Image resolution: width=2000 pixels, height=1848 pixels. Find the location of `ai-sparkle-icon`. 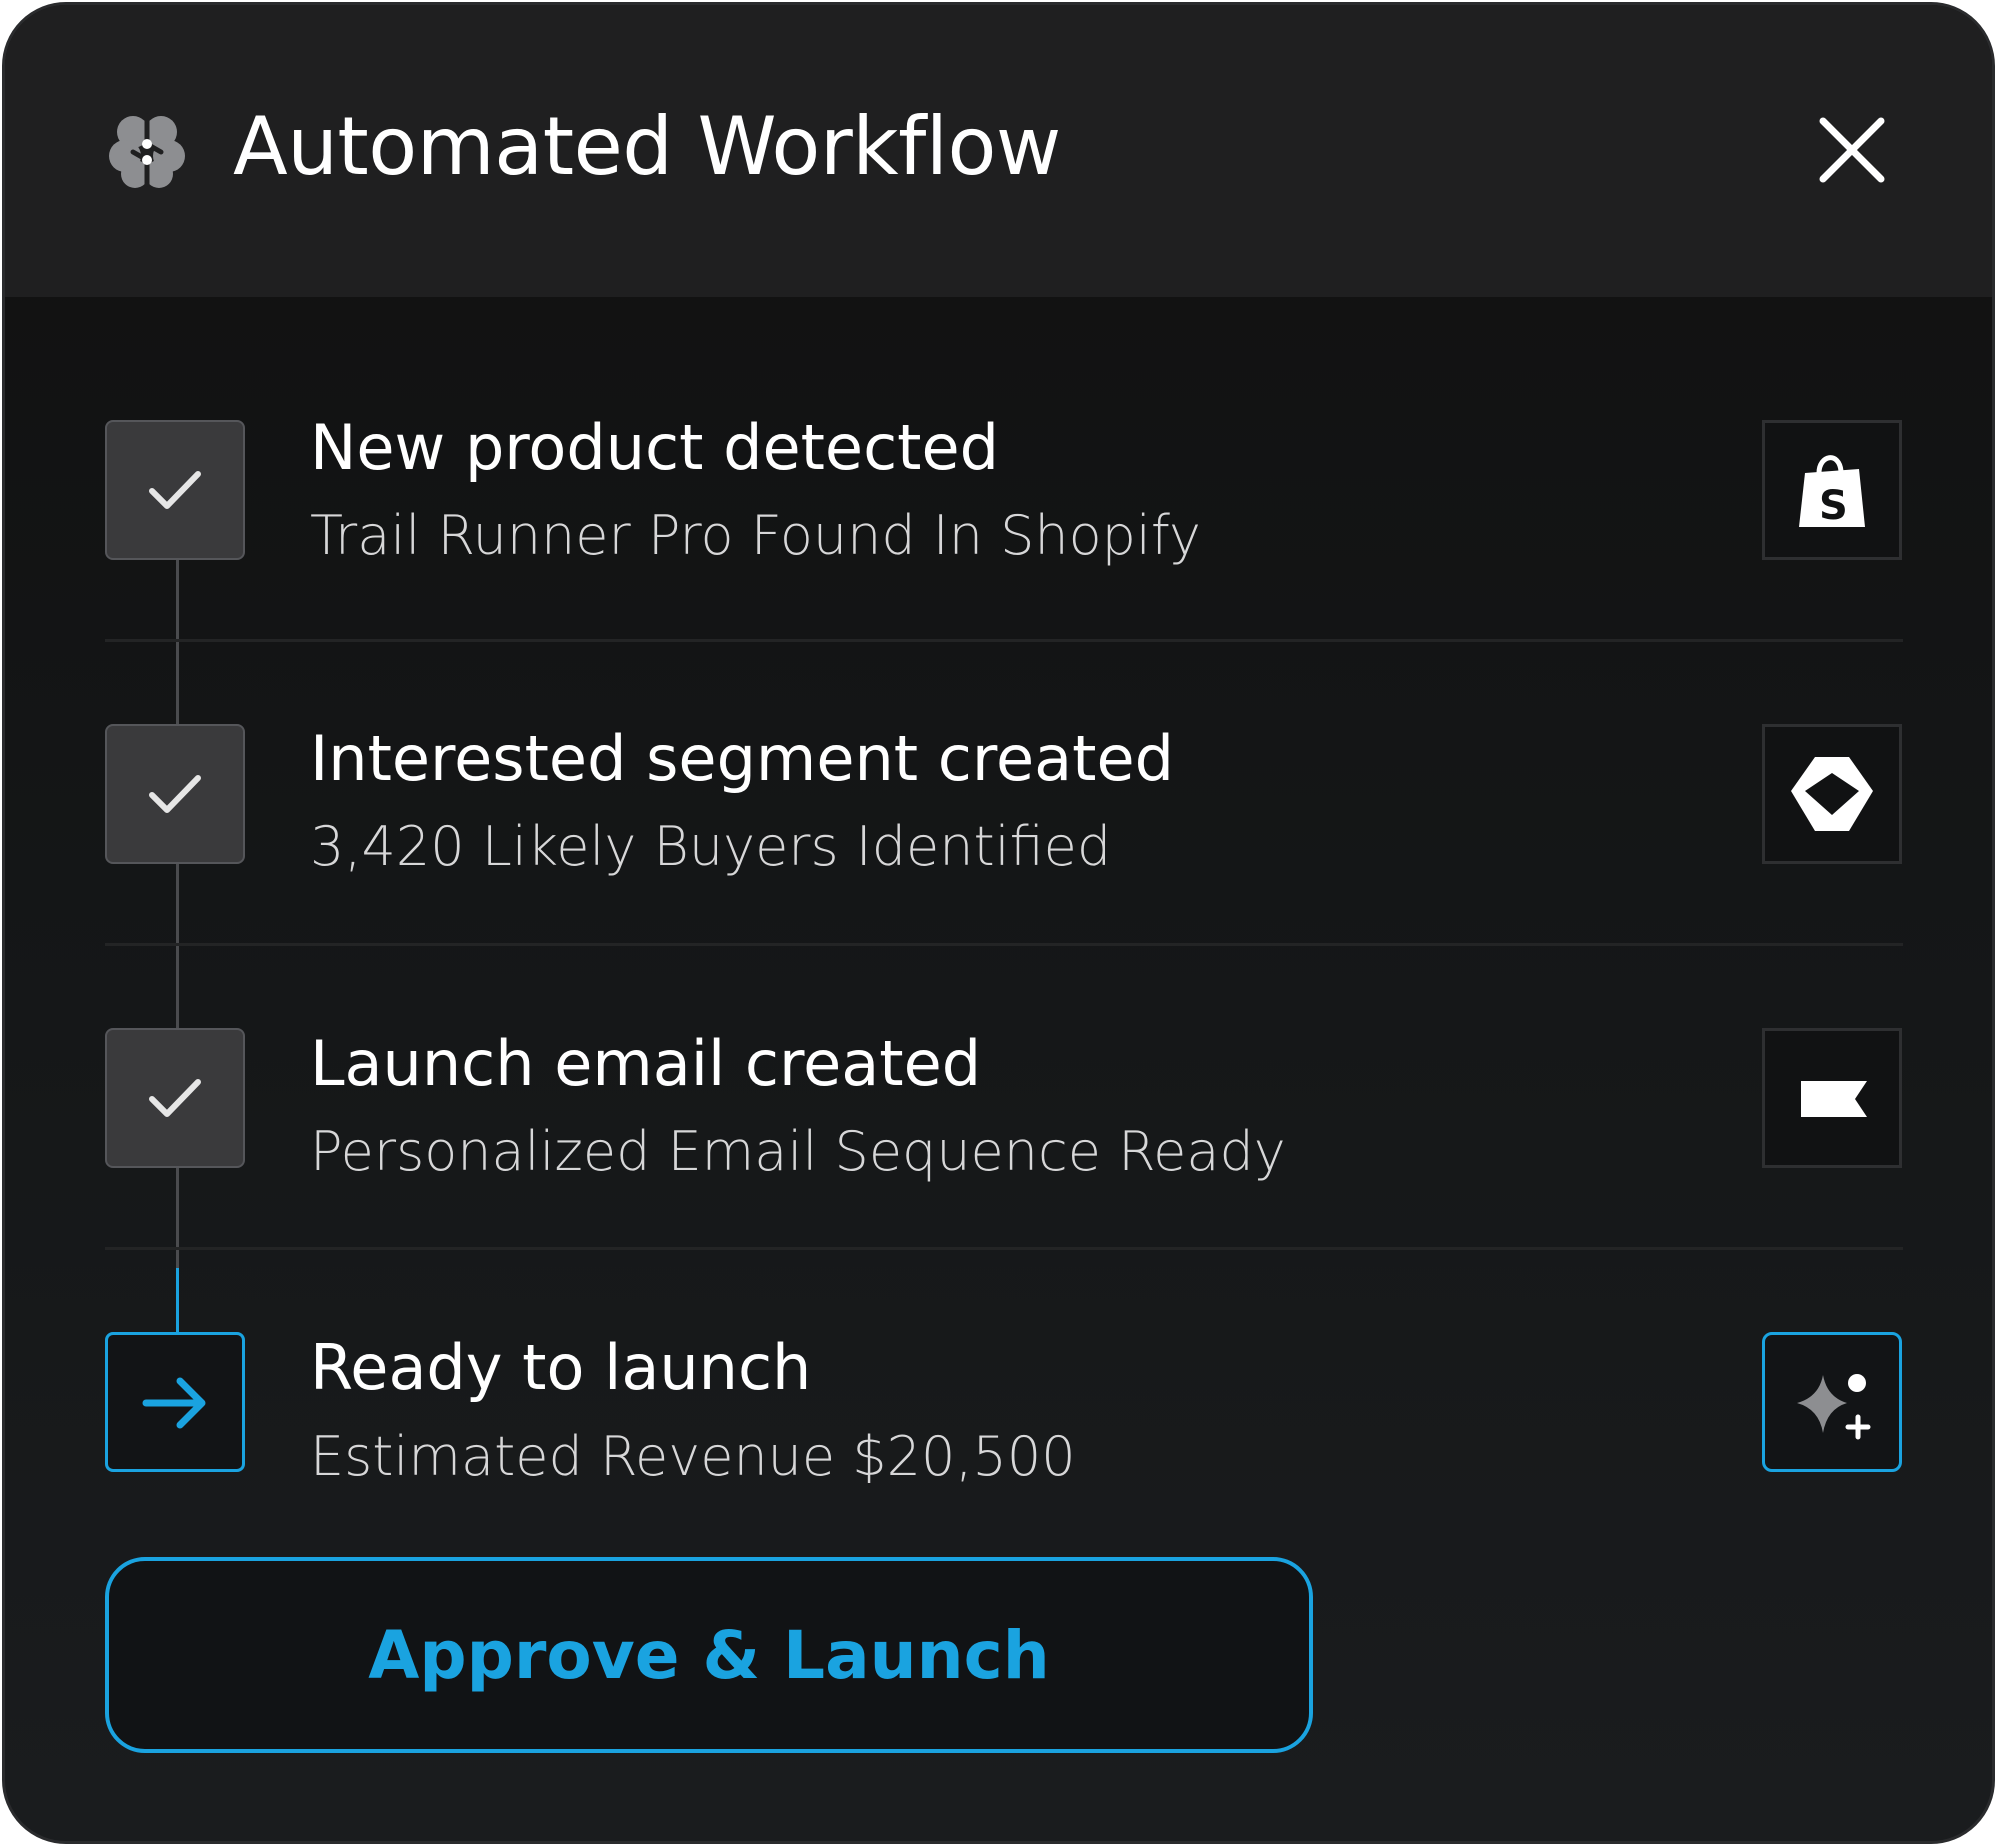

ai-sparkle-icon is located at coordinates (1834, 1407).